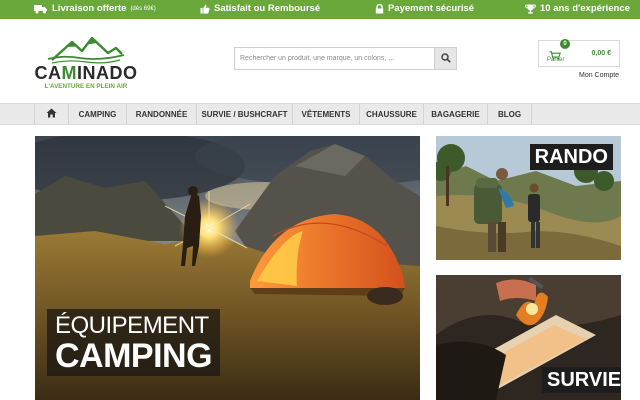  I want to click on my-account-link: Mon Compte, so click(599, 75).